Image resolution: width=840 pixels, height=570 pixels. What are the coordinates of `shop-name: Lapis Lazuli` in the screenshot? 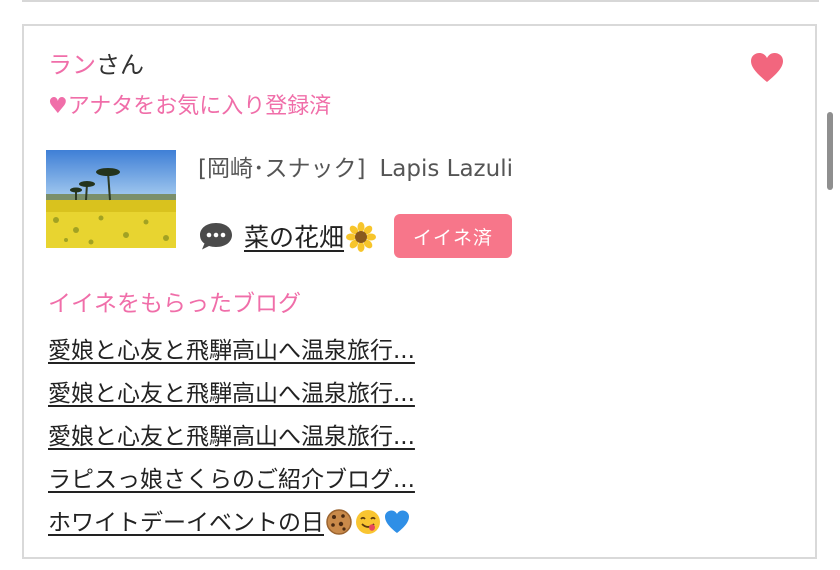 It's located at (446, 169).